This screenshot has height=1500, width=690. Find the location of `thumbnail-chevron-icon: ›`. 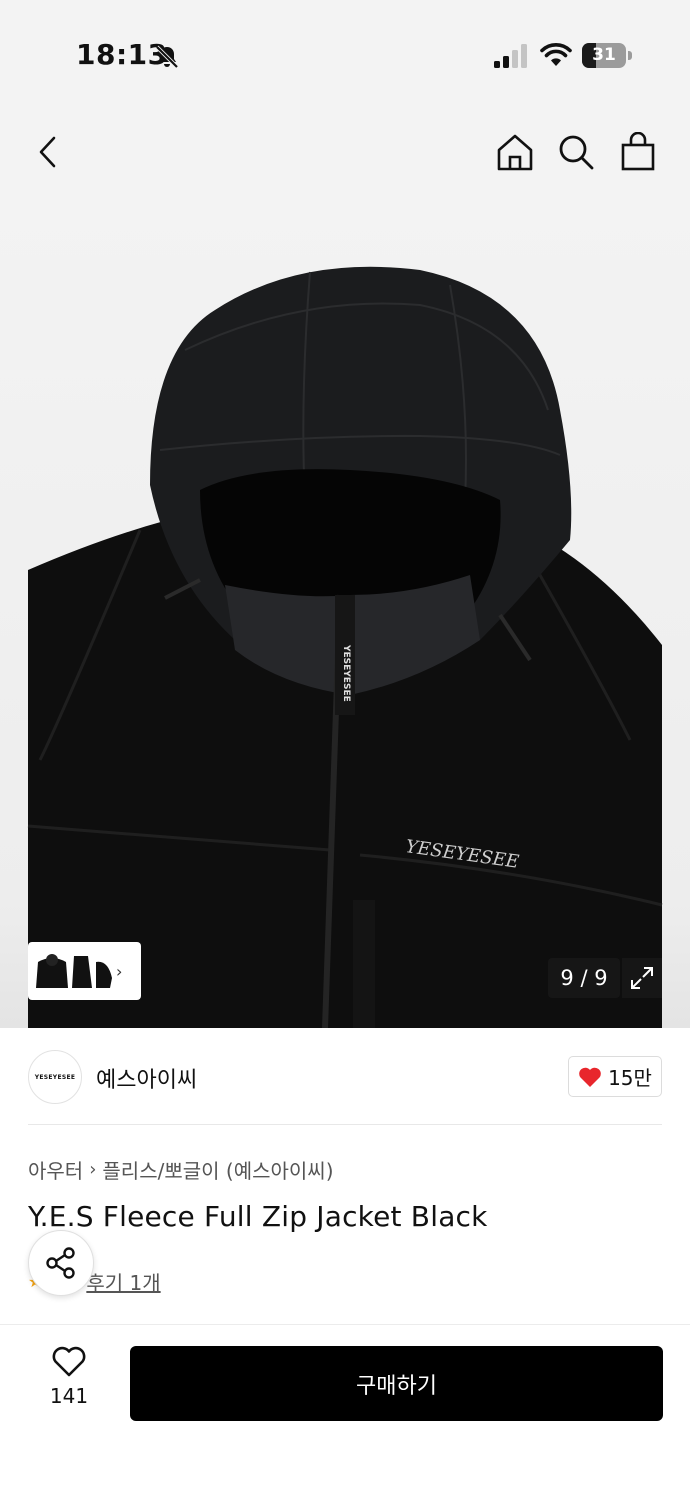

thumbnail-chevron-icon: › is located at coordinates (119, 971).